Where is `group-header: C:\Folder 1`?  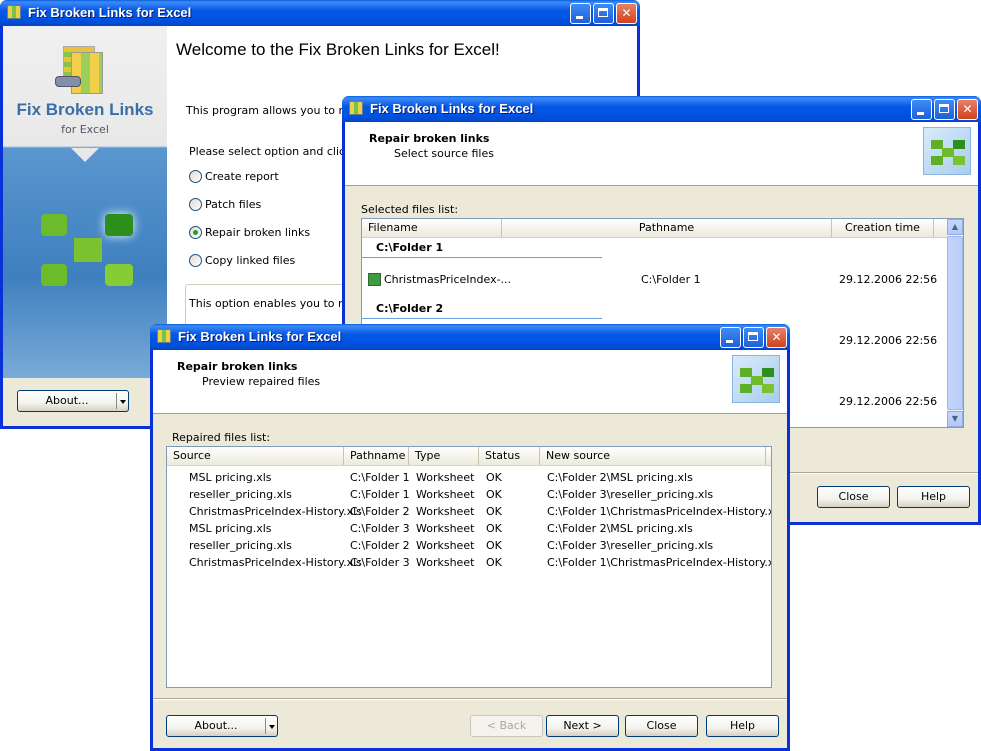 group-header: C:\Folder 1 is located at coordinates (482, 248).